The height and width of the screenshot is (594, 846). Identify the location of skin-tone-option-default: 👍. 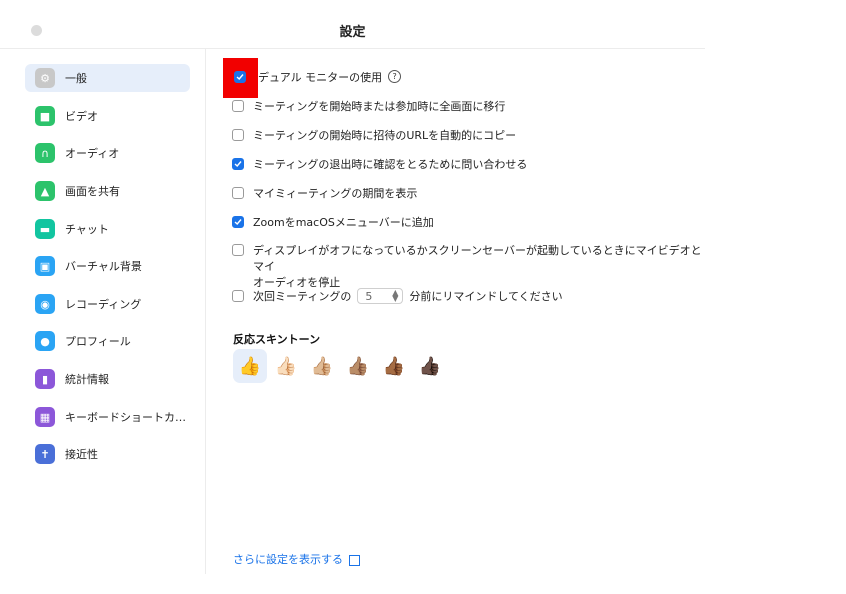
(250, 366).